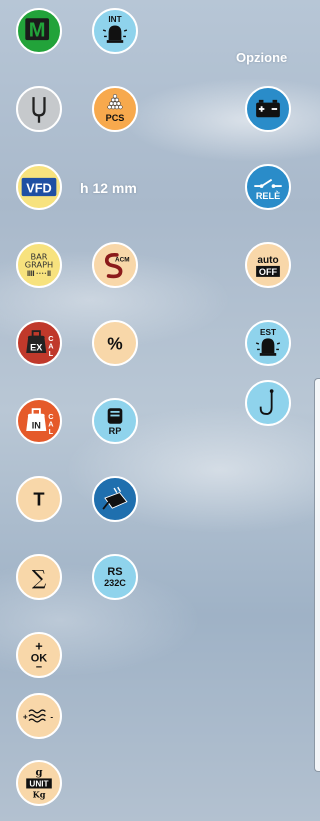  I want to click on option-label: Opzione, so click(262, 57).